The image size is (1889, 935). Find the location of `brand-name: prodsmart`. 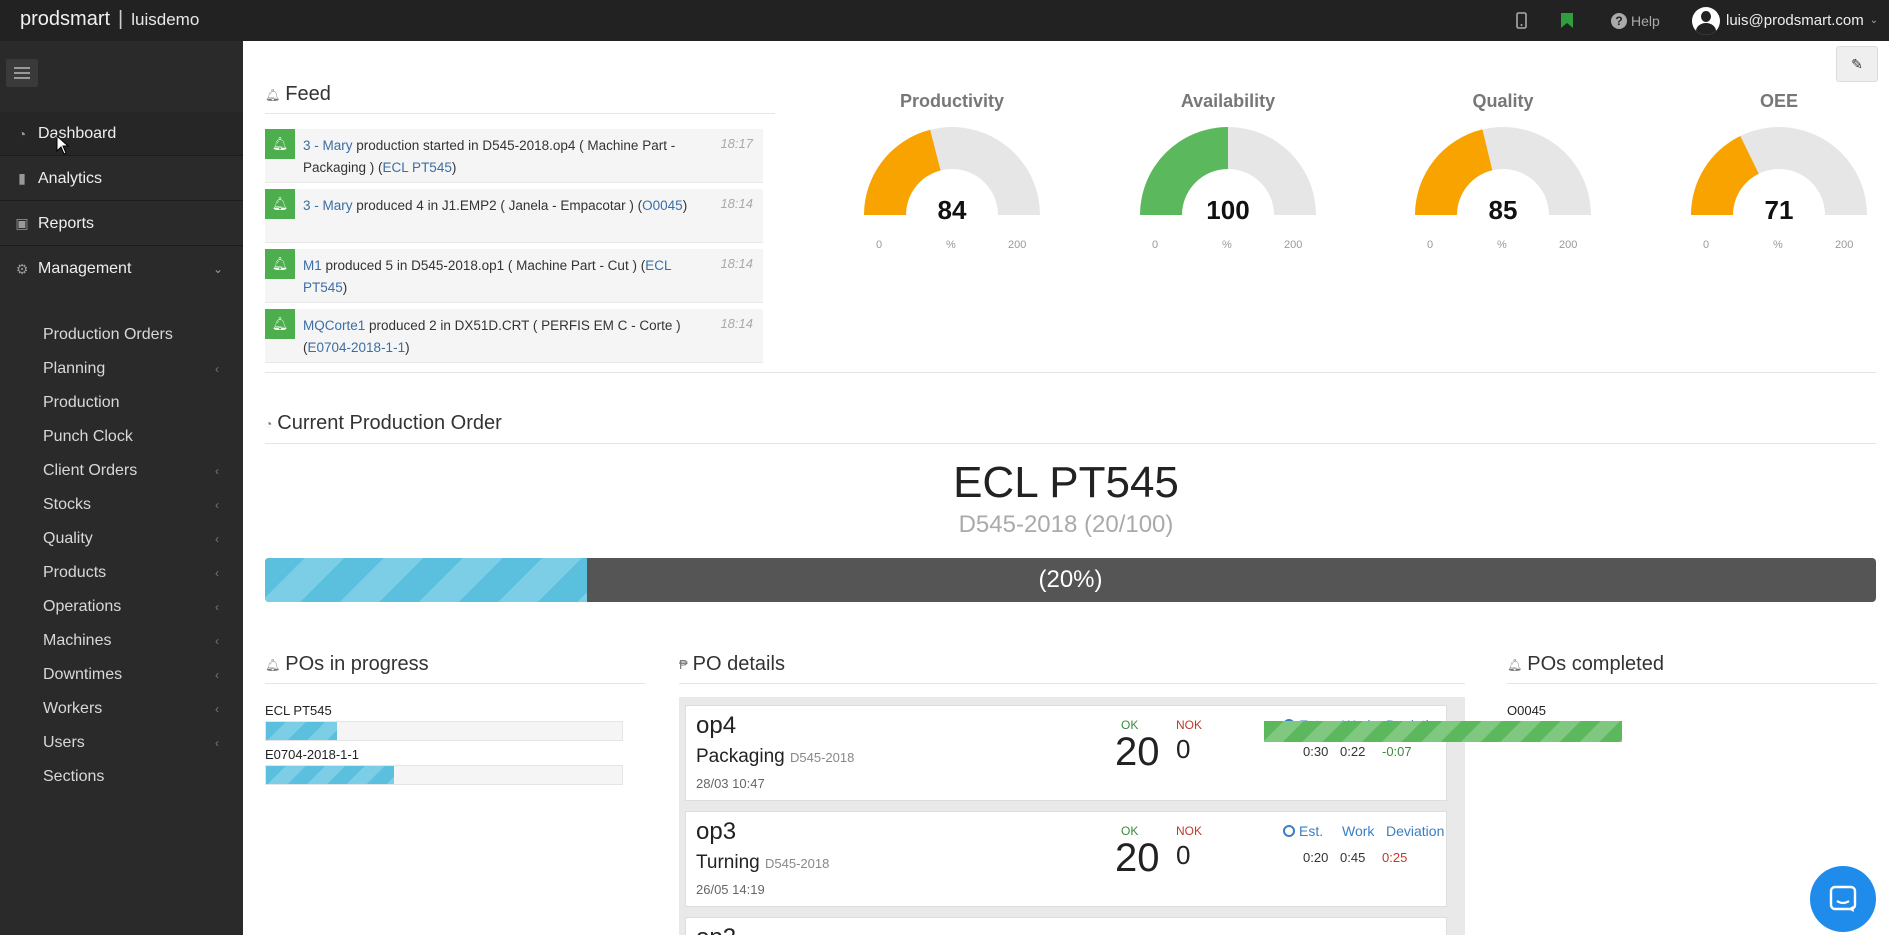

brand-name: prodsmart is located at coordinates (65, 19).